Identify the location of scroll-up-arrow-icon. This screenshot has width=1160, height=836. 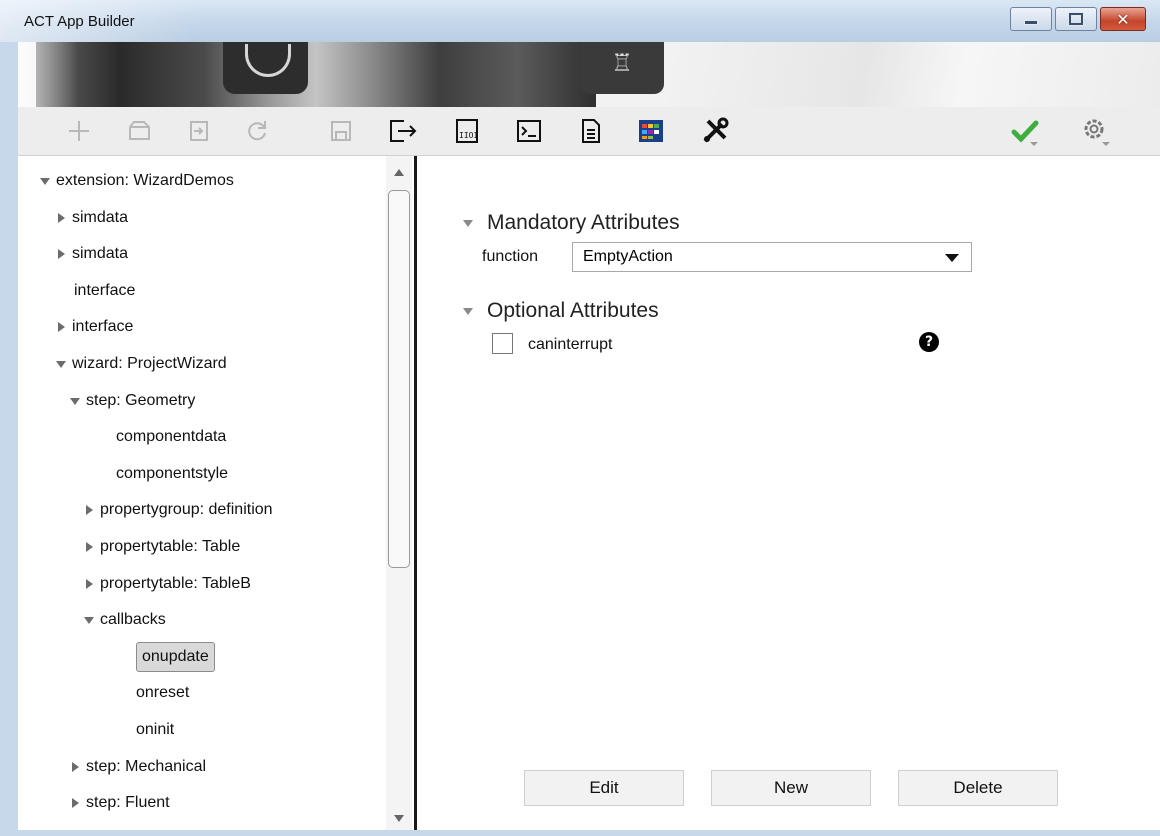
(399, 173).